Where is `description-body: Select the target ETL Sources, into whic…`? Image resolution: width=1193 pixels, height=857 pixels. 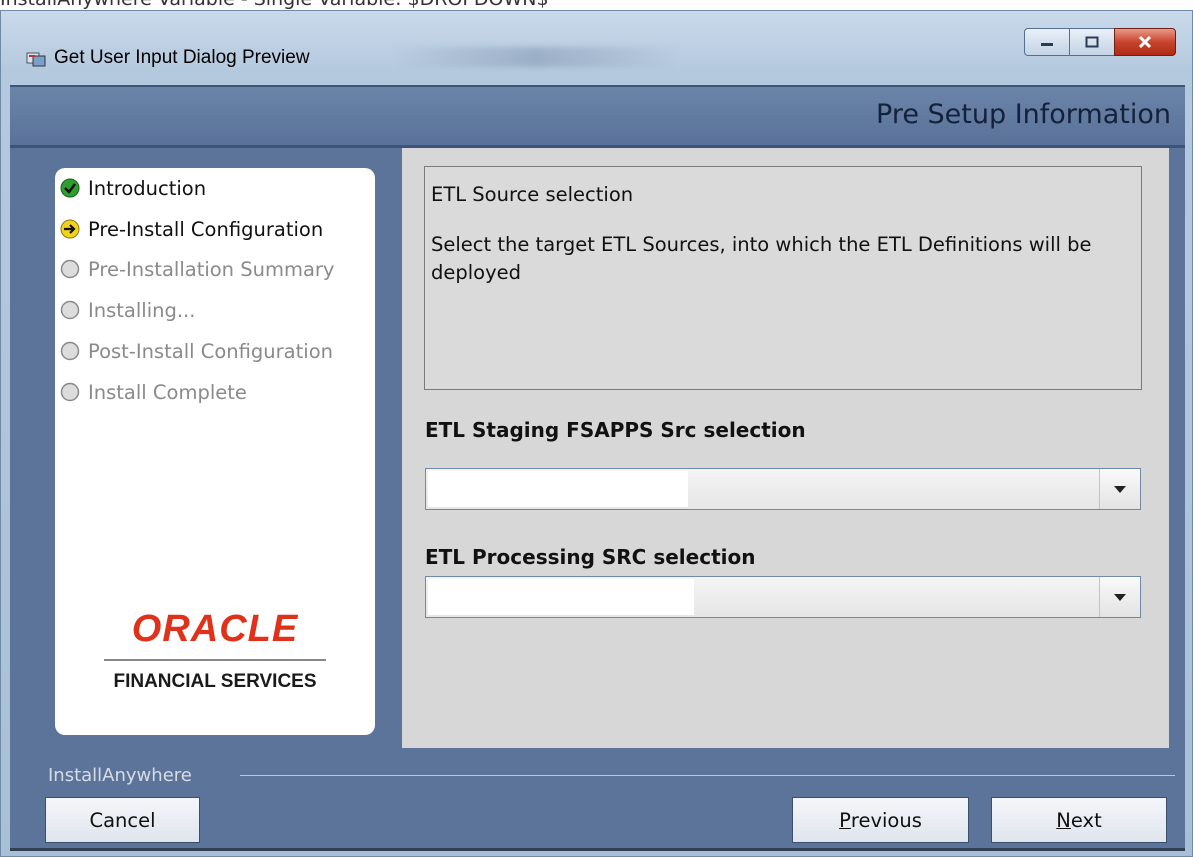 description-body: Select the target ETL Sources, into whic… is located at coordinates (761, 258).